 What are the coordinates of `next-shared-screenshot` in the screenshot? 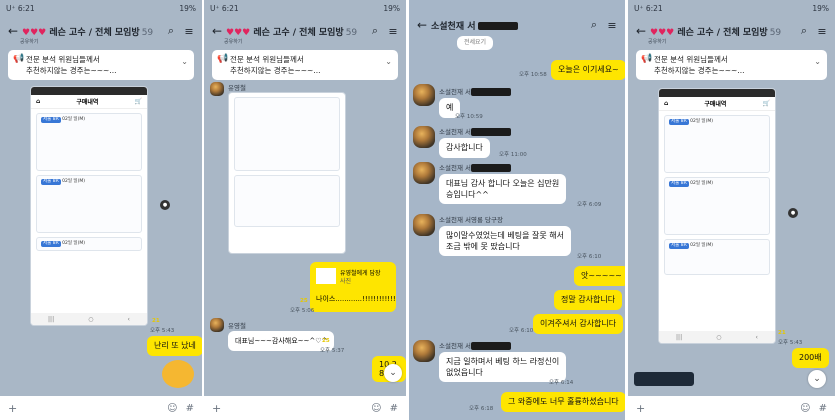 It's located at (664, 379).